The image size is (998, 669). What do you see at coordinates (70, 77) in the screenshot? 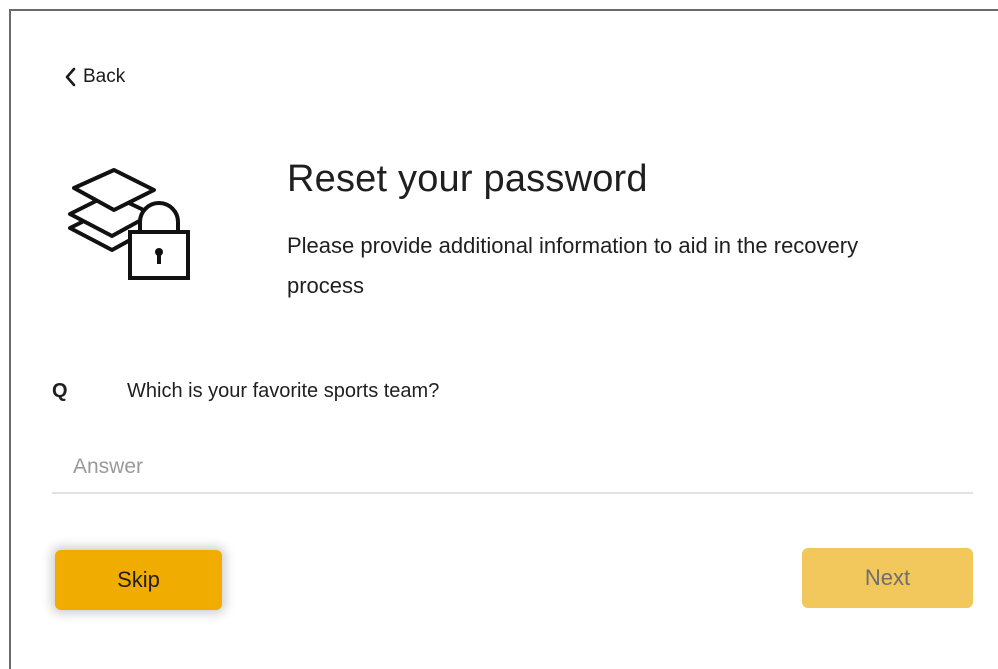
I see `chevron-left-icon` at bounding box center [70, 77].